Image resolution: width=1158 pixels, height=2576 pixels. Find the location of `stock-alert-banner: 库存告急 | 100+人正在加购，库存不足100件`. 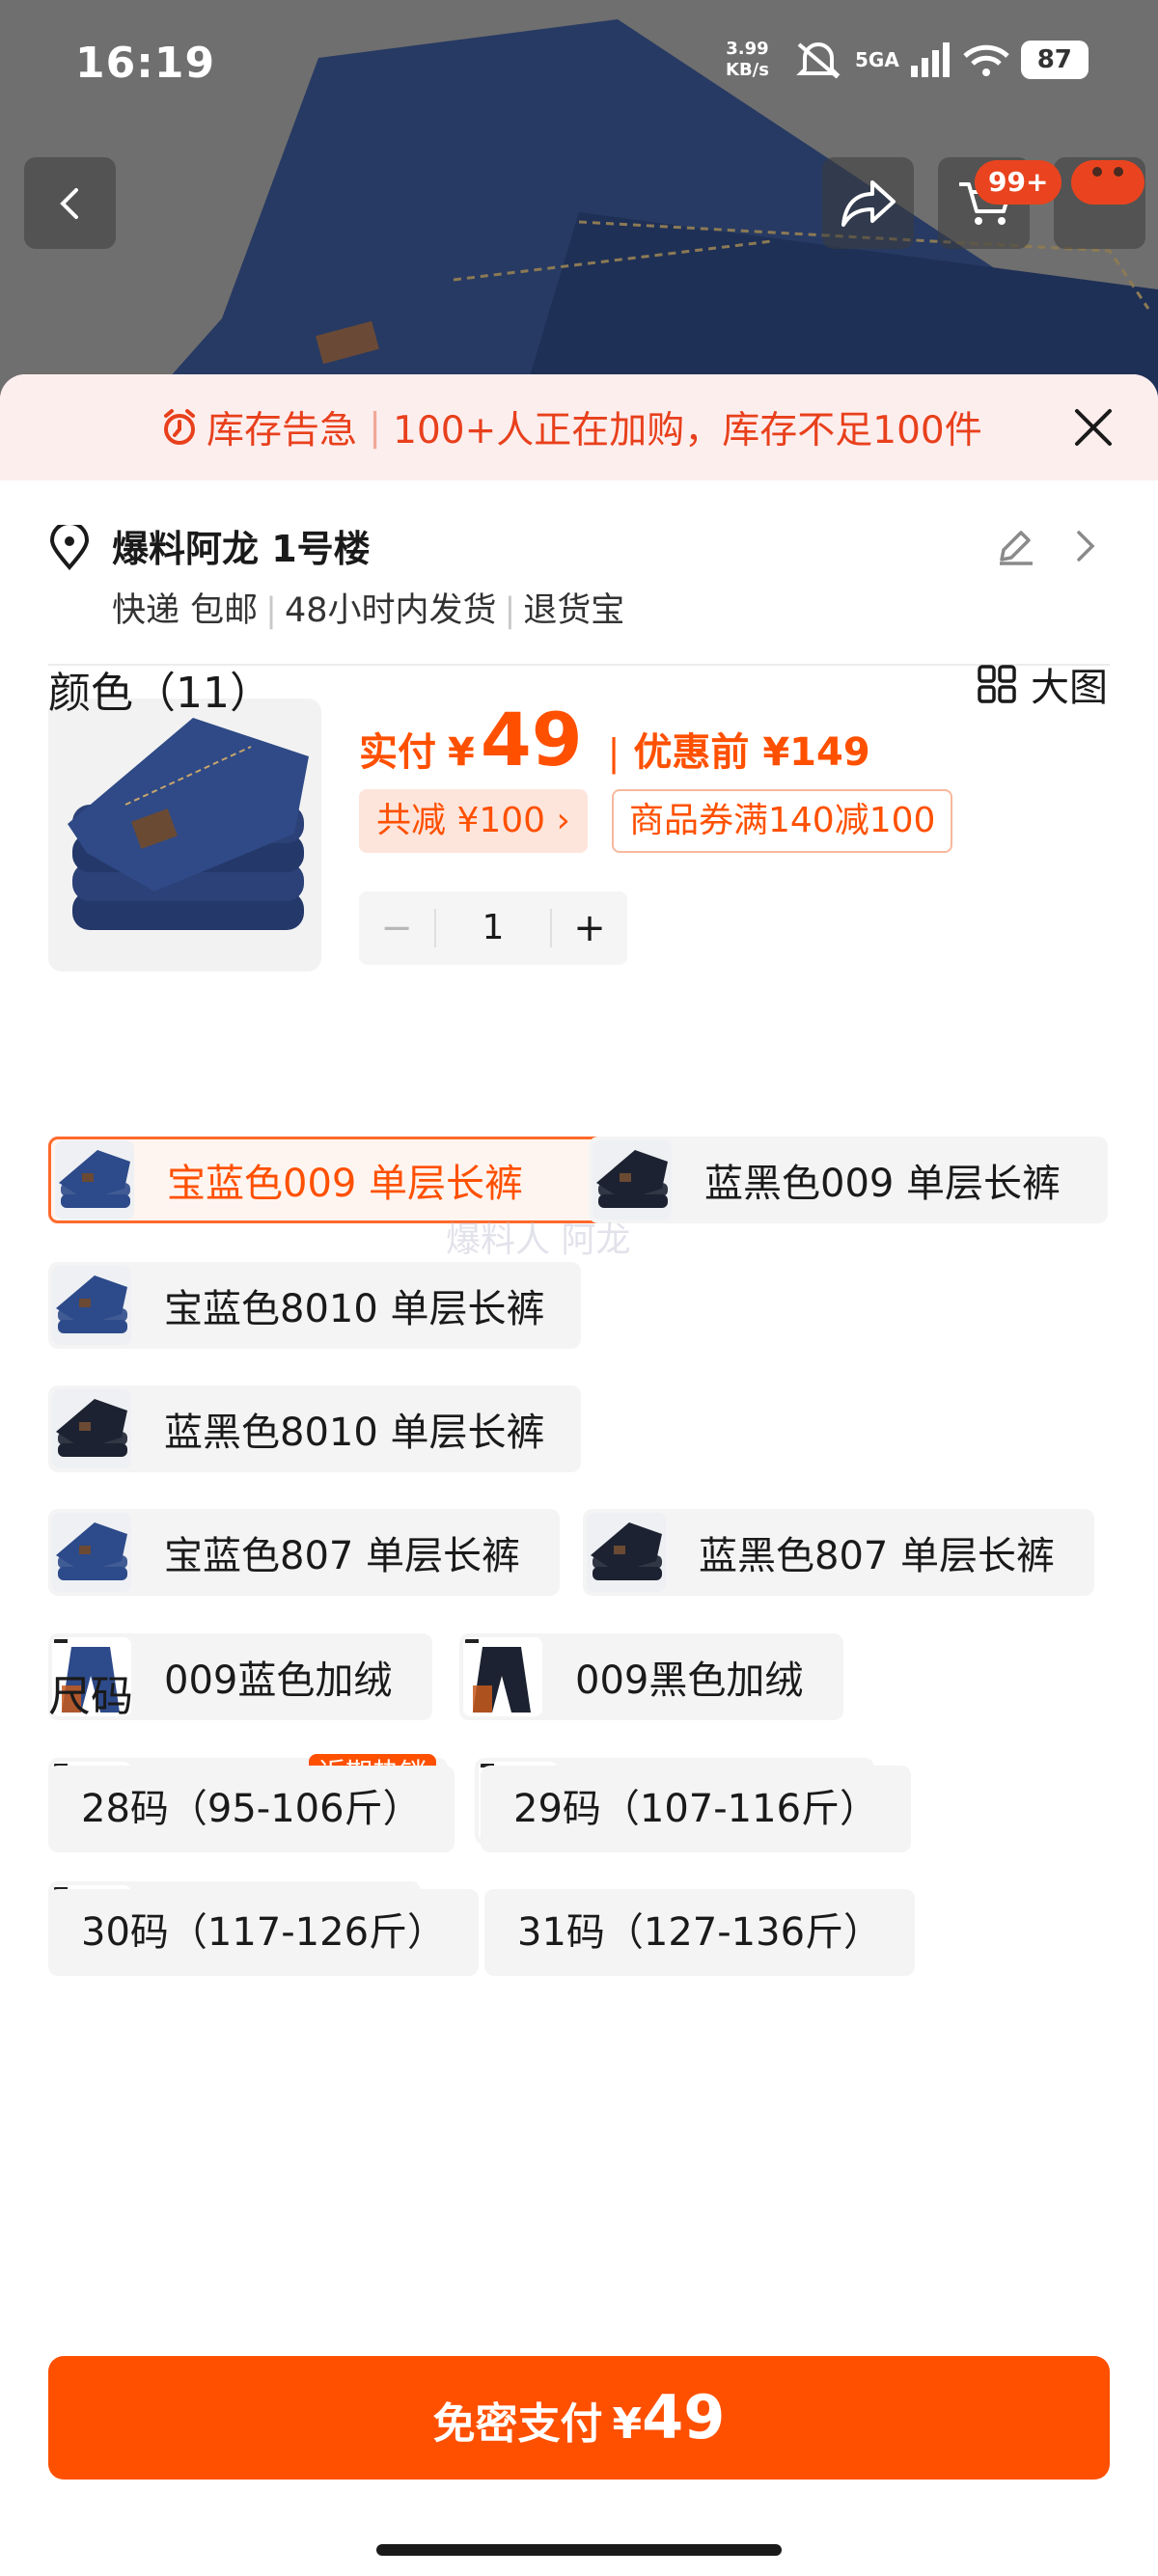

stock-alert-banner: 库存告急 | 100+人正在加购，库存不足100件 is located at coordinates (579, 427).